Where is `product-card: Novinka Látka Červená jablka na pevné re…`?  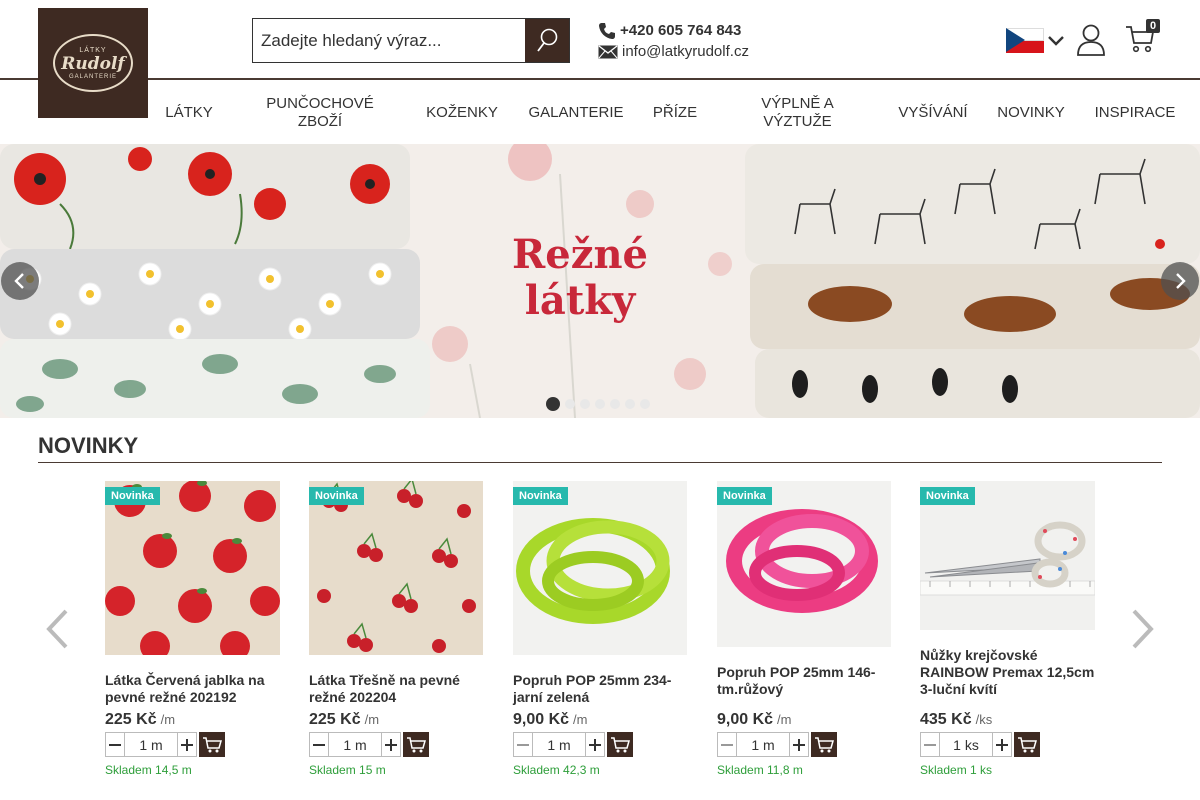
product-card: Novinka Látka Červená jablka na pevné re… is located at coordinates (192, 629).